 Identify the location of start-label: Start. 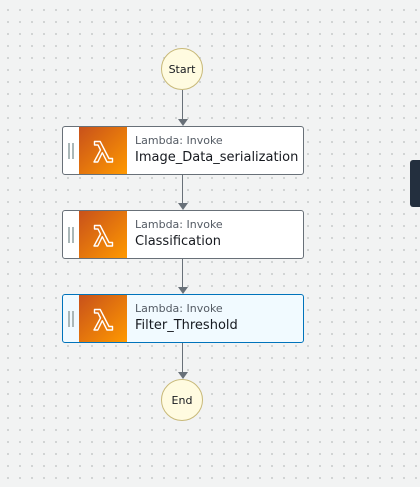
(182, 69).